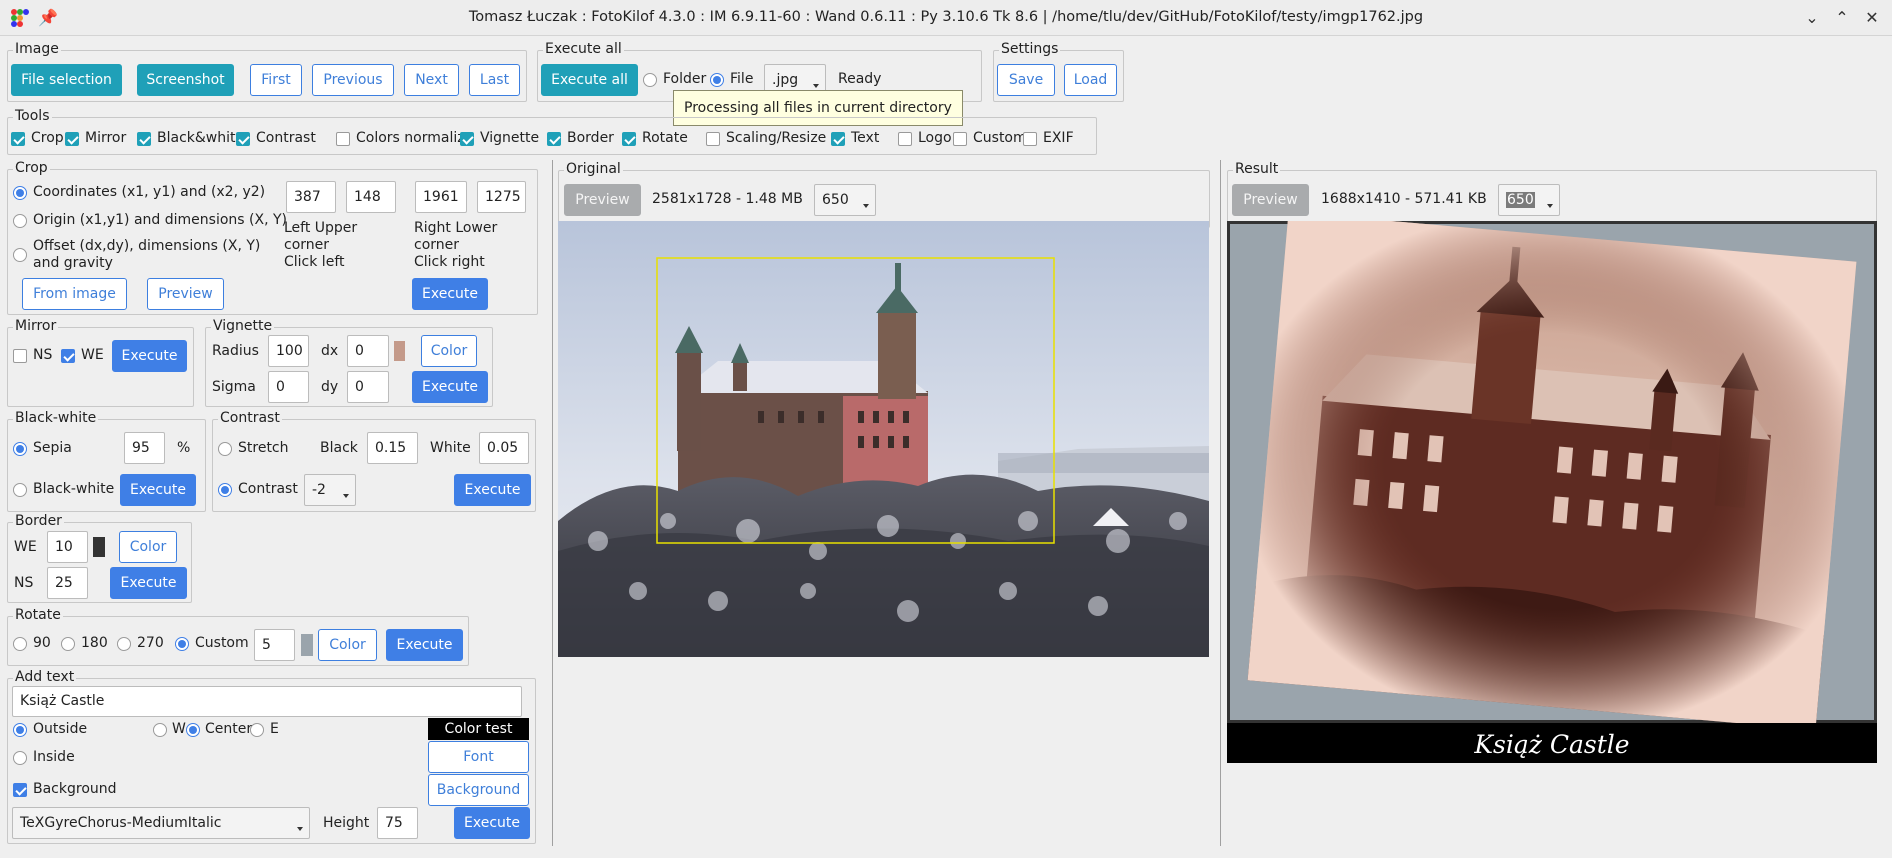  I want to click on rotate-180-radio, so click(68, 644).